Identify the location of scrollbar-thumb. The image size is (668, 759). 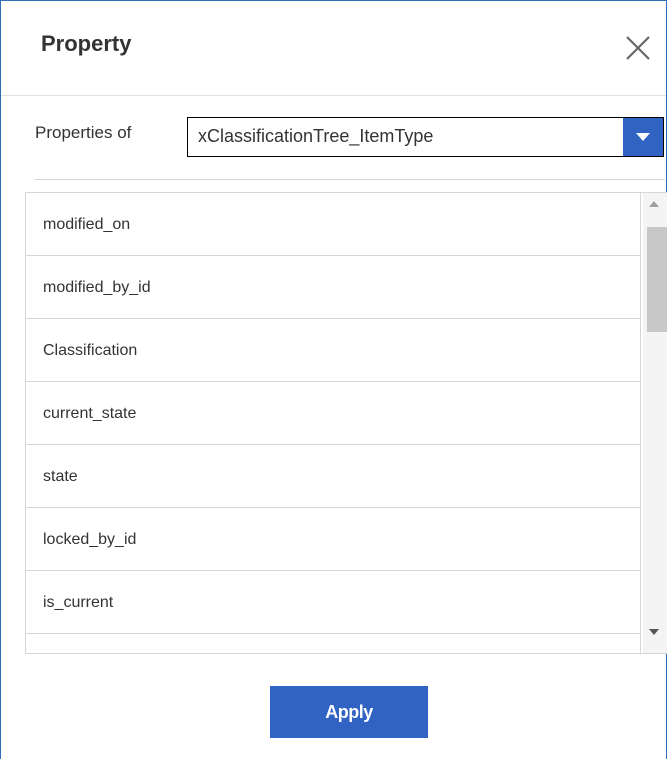
(657, 279).